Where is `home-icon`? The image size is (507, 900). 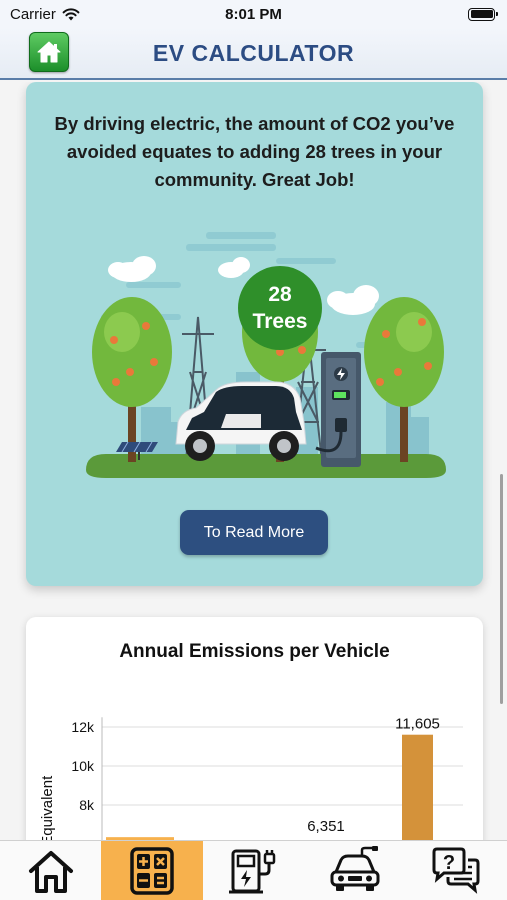 home-icon is located at coordinates (49, 52).